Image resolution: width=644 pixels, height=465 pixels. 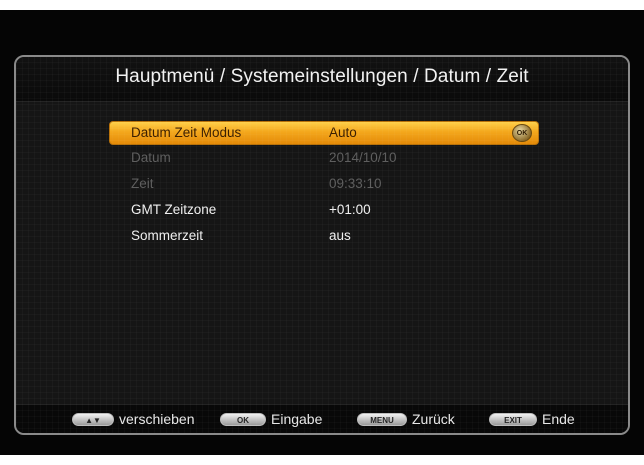 What do you see at coordinates (297, 419) in the screenshot?
I see `hint-label: Eingabe` at bounding box center [297, 419].